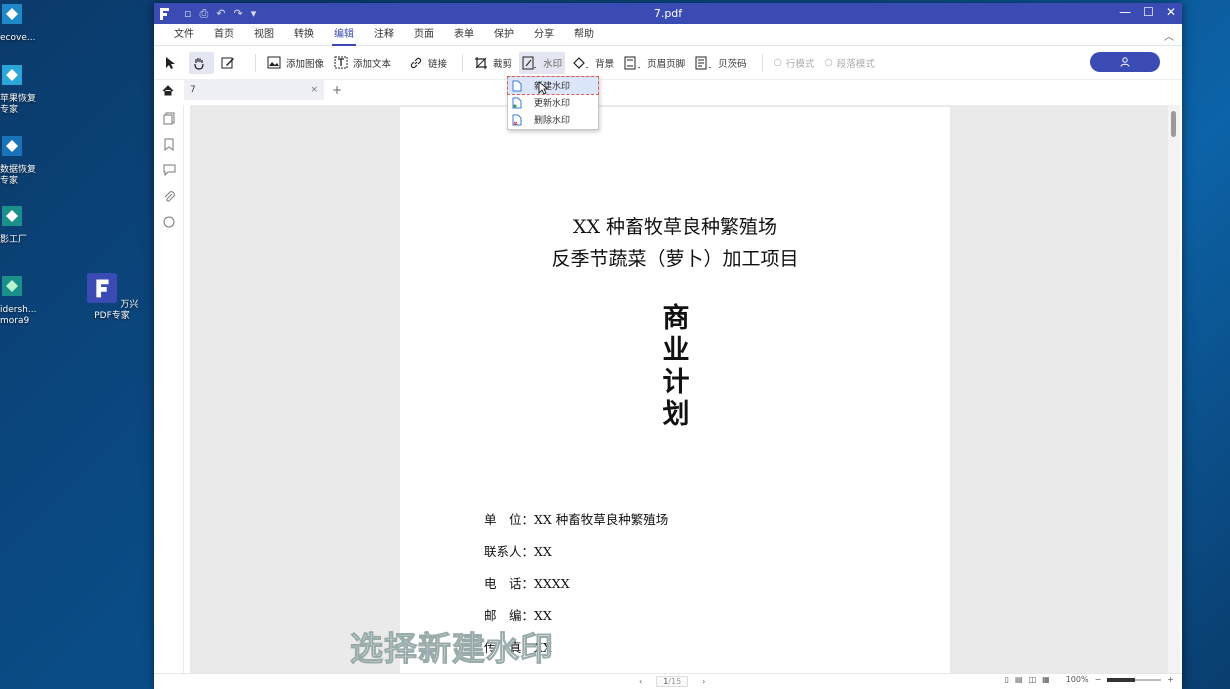 The image size is (1230, 689). Describe the element at coordinates (384, 35) in the screenshot. I see `menu-comment: 注释` at that location.